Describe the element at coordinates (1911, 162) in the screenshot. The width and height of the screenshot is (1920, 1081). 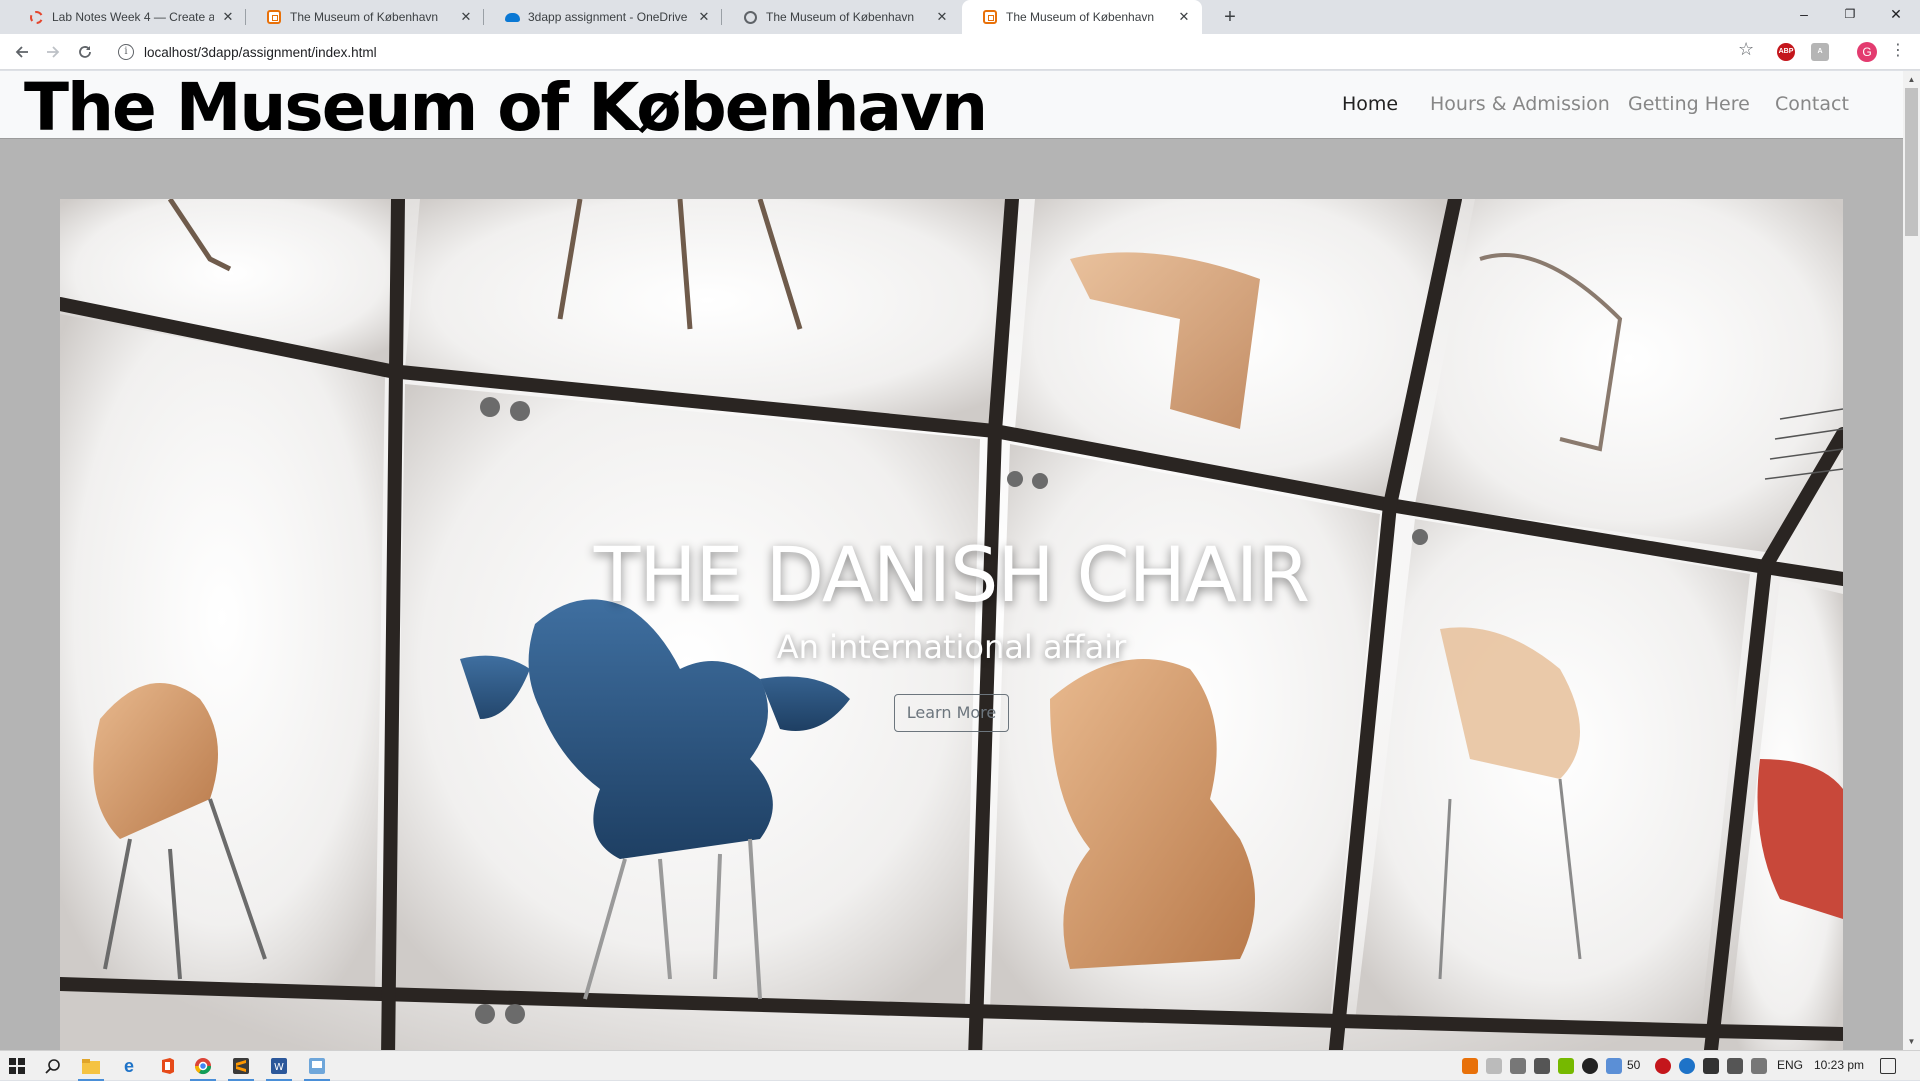
I see `scrollbar-thumb` at that location.